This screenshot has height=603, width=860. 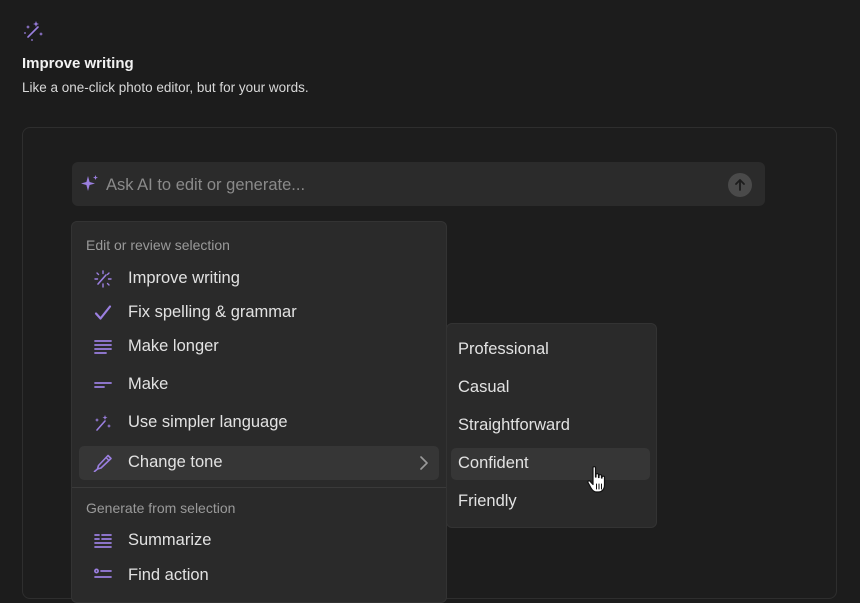 What do you see at coordinates (89, 183) in the screenshot?
I see `sparkle-icon` at bounding box center [89, 183].